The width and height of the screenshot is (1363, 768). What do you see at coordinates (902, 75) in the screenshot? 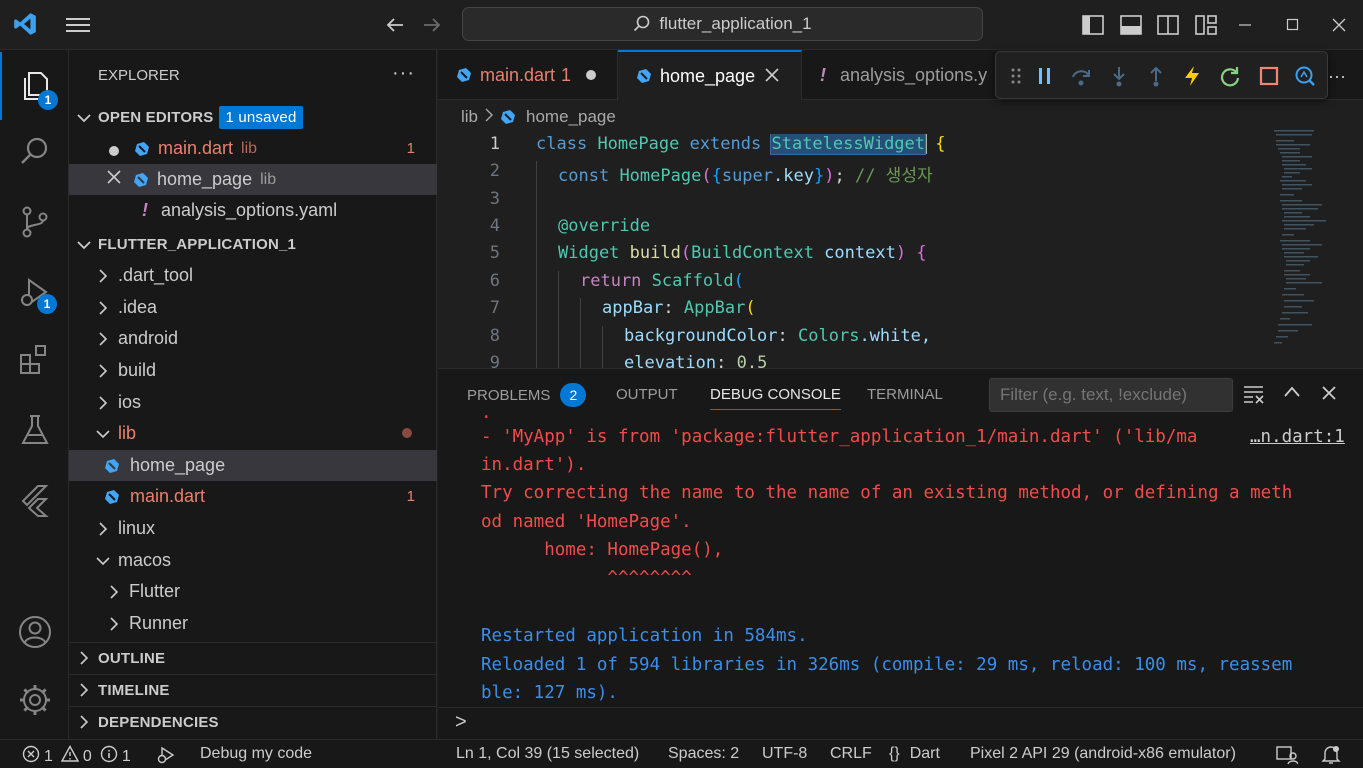
I see `tab-analysis-options: ! analysis_options.y` at bounding box center [902, 75].